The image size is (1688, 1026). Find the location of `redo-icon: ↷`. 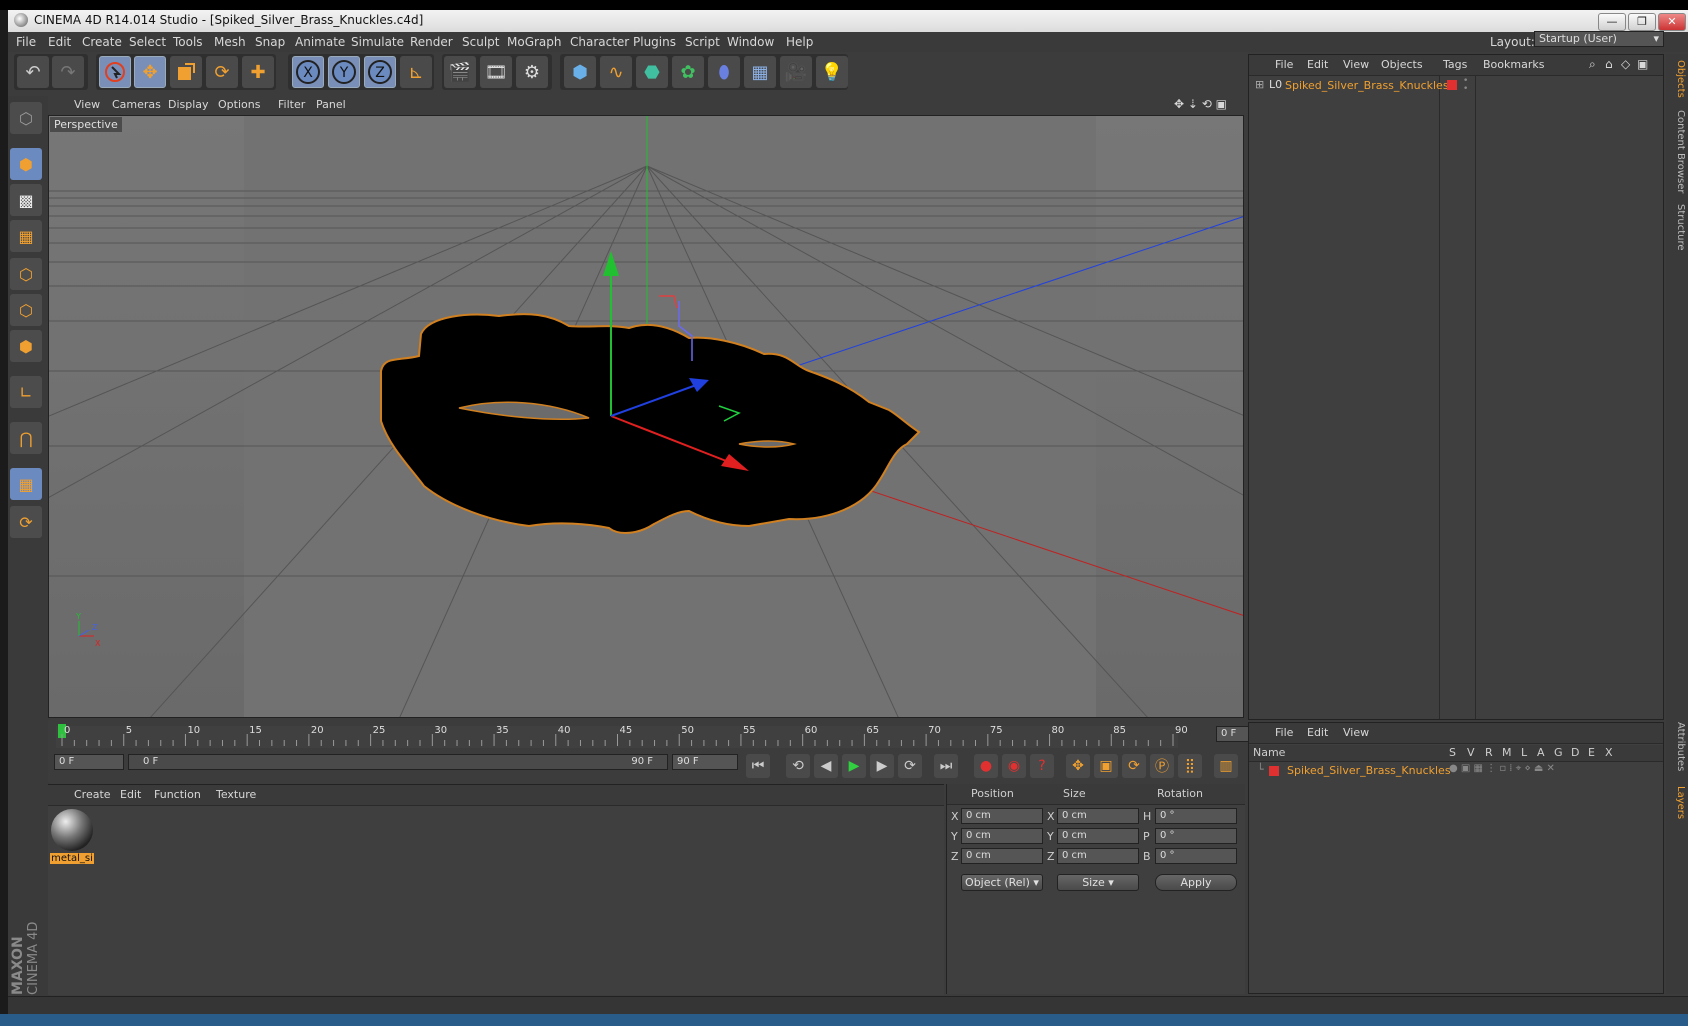

redo-icon: ↷ is located at coordinates (68, 72).